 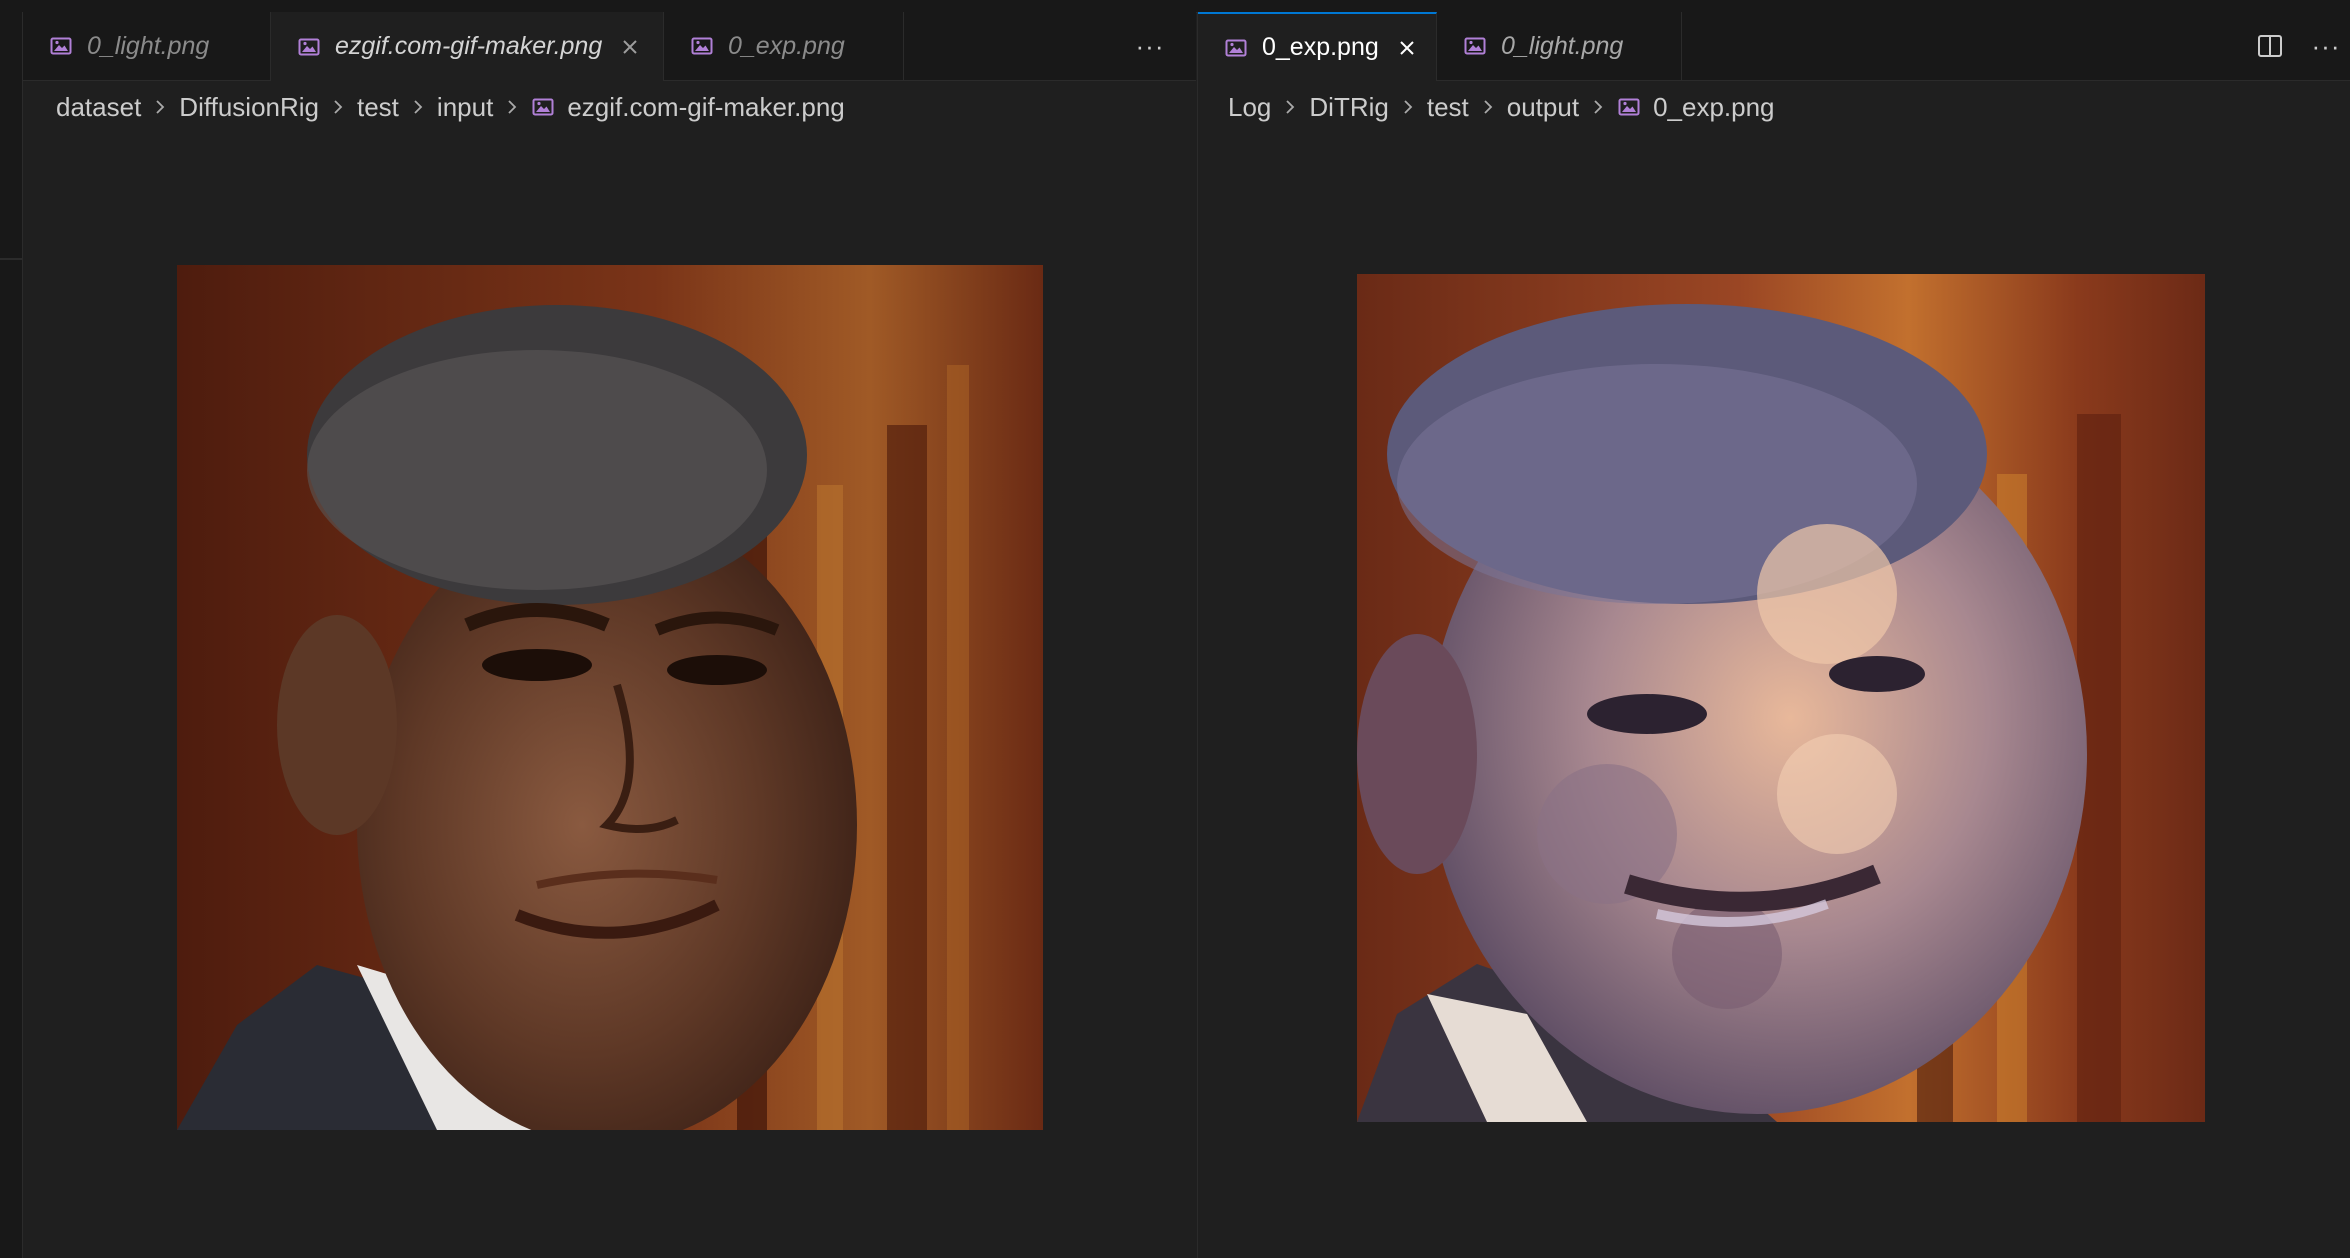 I want to click on tab-bar-right: 0_exp.png 0_light.png ···, so click(x=1774, y=46).